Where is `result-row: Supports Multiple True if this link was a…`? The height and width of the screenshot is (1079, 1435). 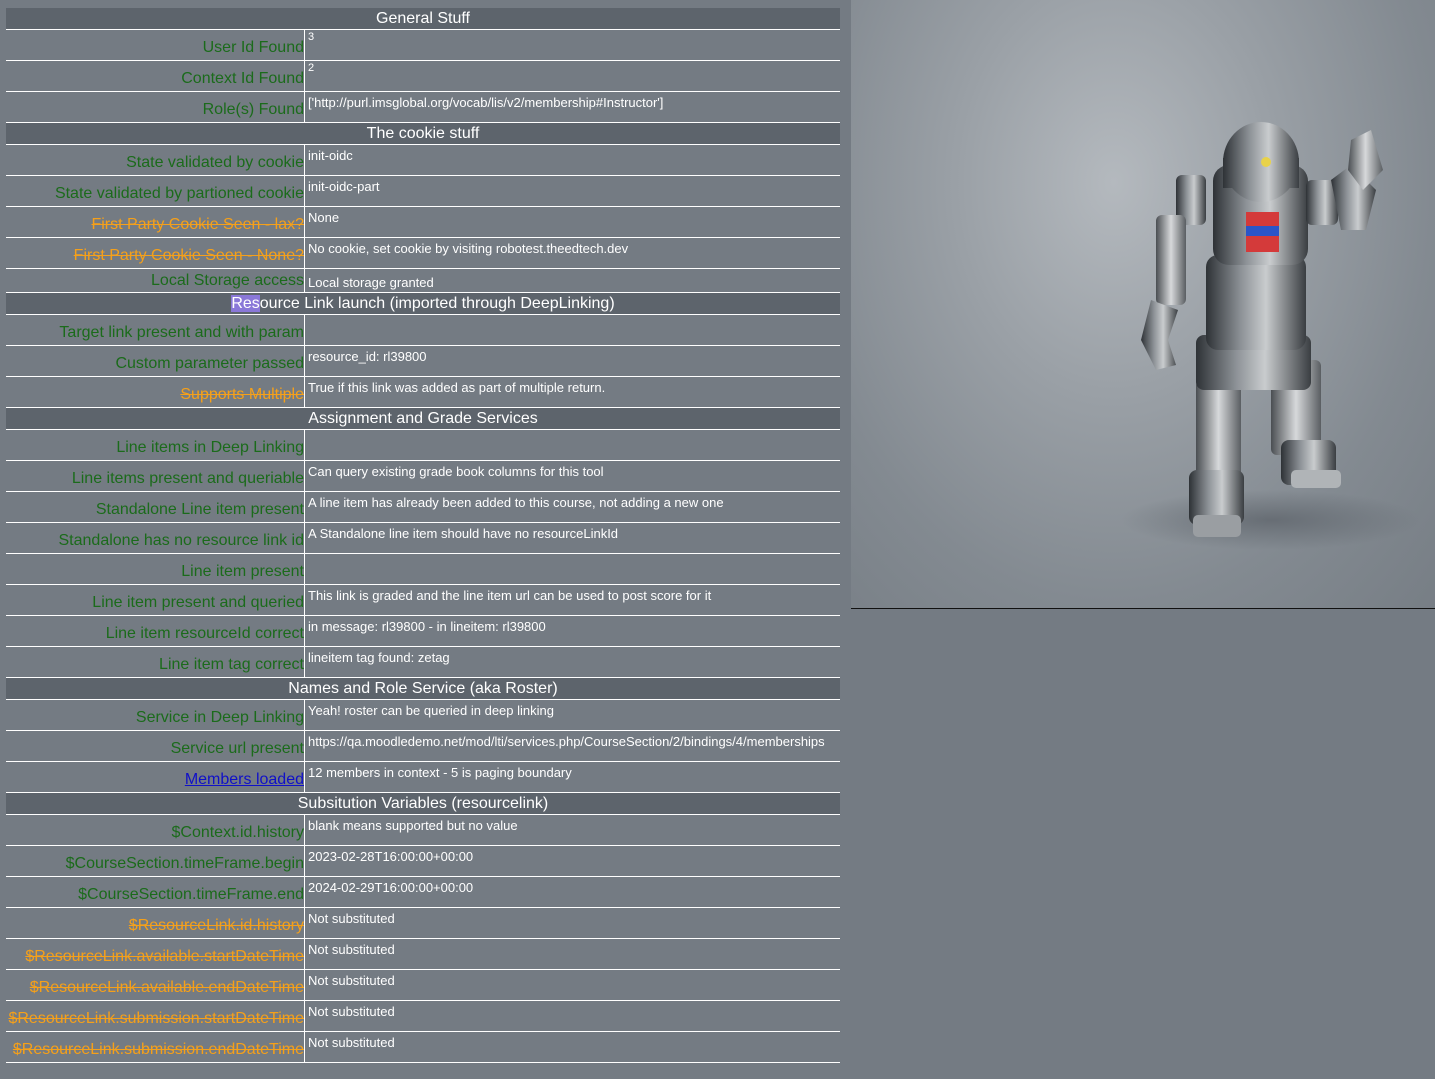
result-row: Supports Multiple True if this link was a… is located at coordinates (423, 392).